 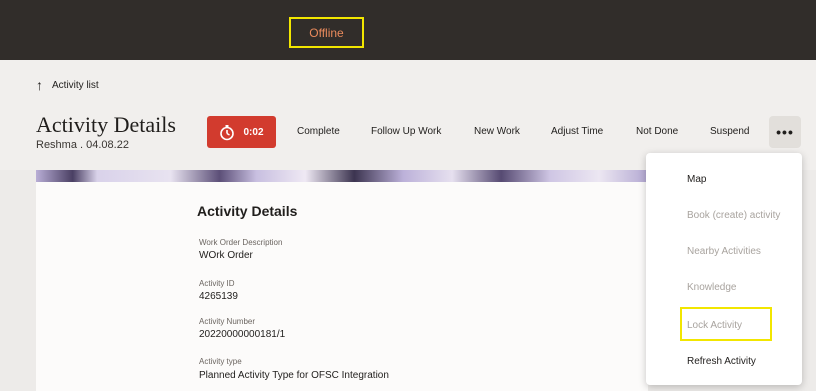 What do you see at coordinates (220, 361) in the screenshot?
I see `activity-type-label: Activity type` at bounding box center [220, 361].